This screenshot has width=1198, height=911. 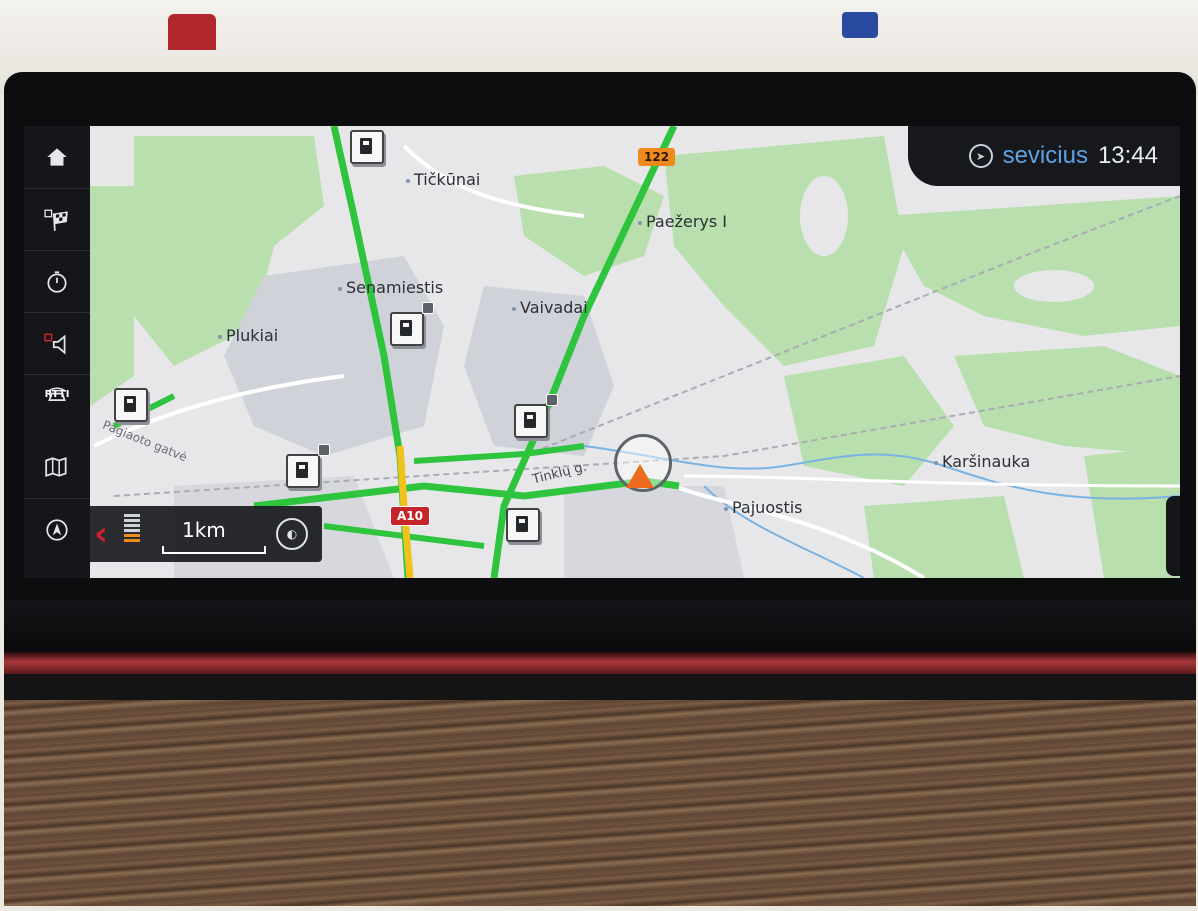 I want to click on bezel-lower, so click(x=600, y=625).